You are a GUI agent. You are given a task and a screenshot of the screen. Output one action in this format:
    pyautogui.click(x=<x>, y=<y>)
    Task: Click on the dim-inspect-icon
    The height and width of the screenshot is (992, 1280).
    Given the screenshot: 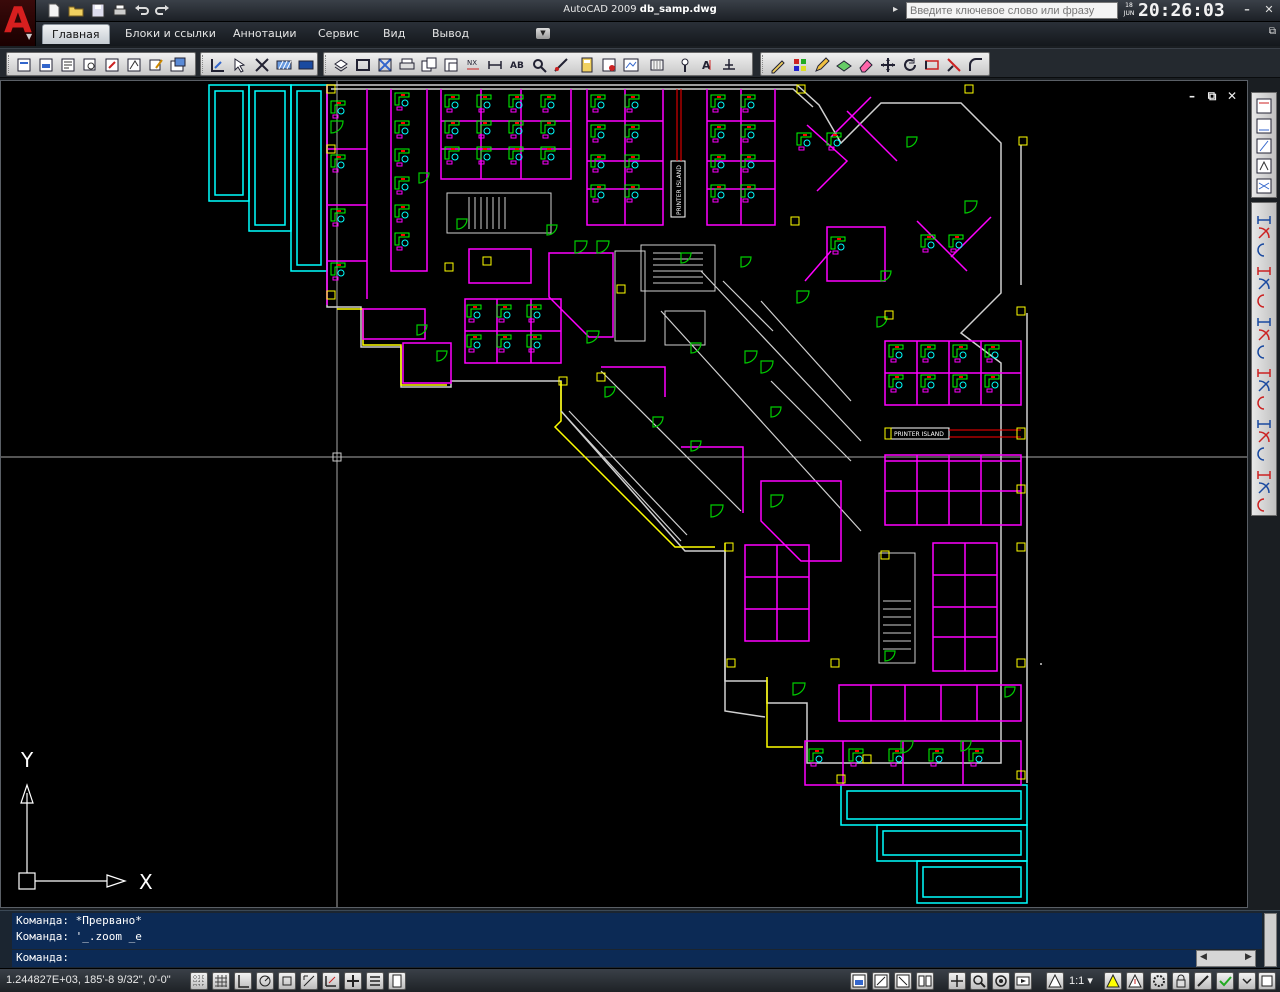 What is the action you would take?
    pyautogui.click(x=1264, y=471)
    